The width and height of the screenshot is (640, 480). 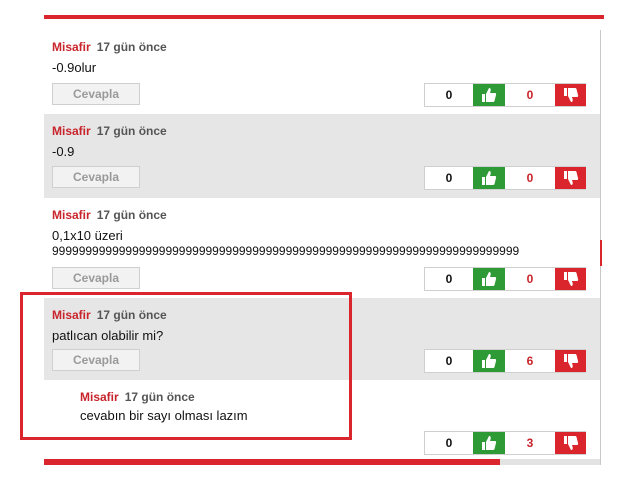 I want to click on vote-box: 0 6, so click(x=505, y=361).